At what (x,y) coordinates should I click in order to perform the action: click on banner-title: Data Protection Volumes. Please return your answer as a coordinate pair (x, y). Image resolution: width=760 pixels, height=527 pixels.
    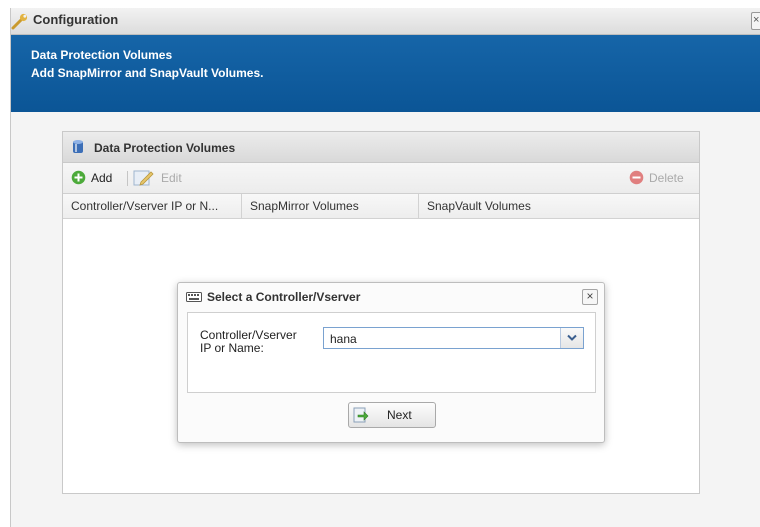
    Looking at the image, I should click on (102, 55).